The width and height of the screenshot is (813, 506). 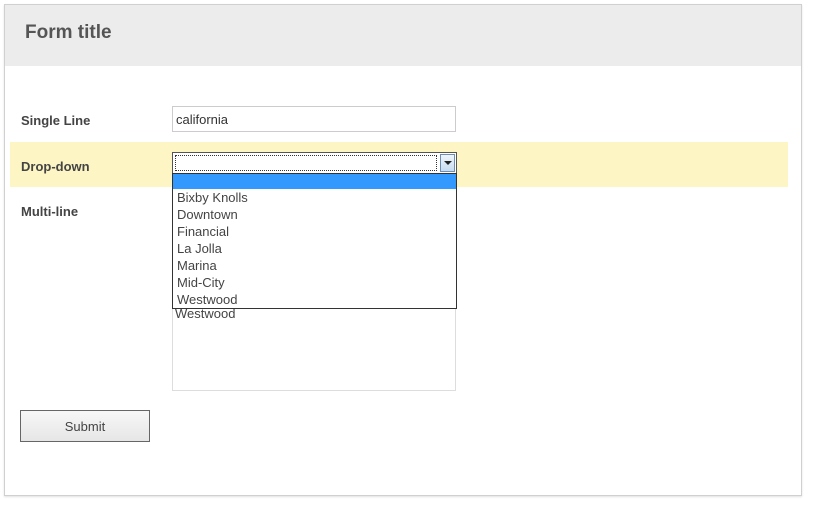 What do you see at coordinates (314, 231) in the screenshot?
I see `dropdown-option: Financial` at bounding box center [314, 231].